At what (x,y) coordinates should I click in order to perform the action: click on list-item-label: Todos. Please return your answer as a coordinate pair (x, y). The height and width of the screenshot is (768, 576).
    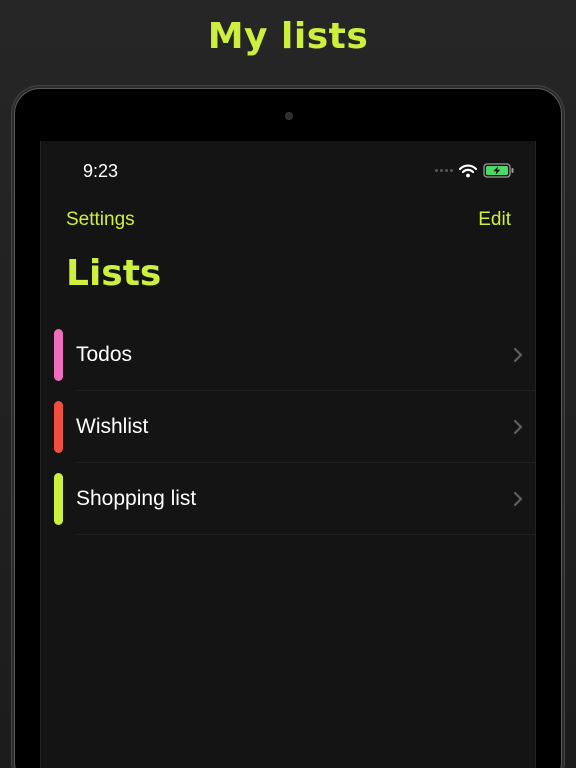
    Looking at the image, I should click on (104, 354).